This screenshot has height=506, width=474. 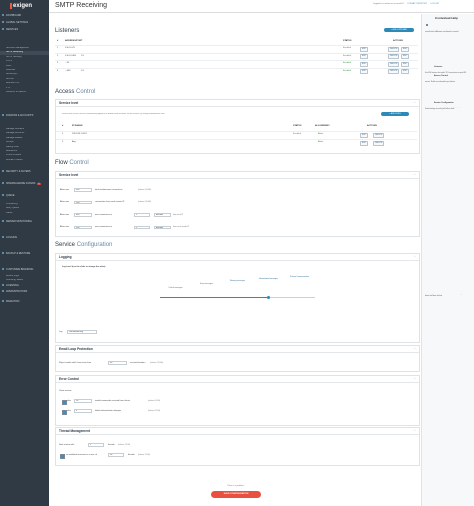 I want to click on error-suffix: invalid commands received from clients, so click(x=112, y=401).